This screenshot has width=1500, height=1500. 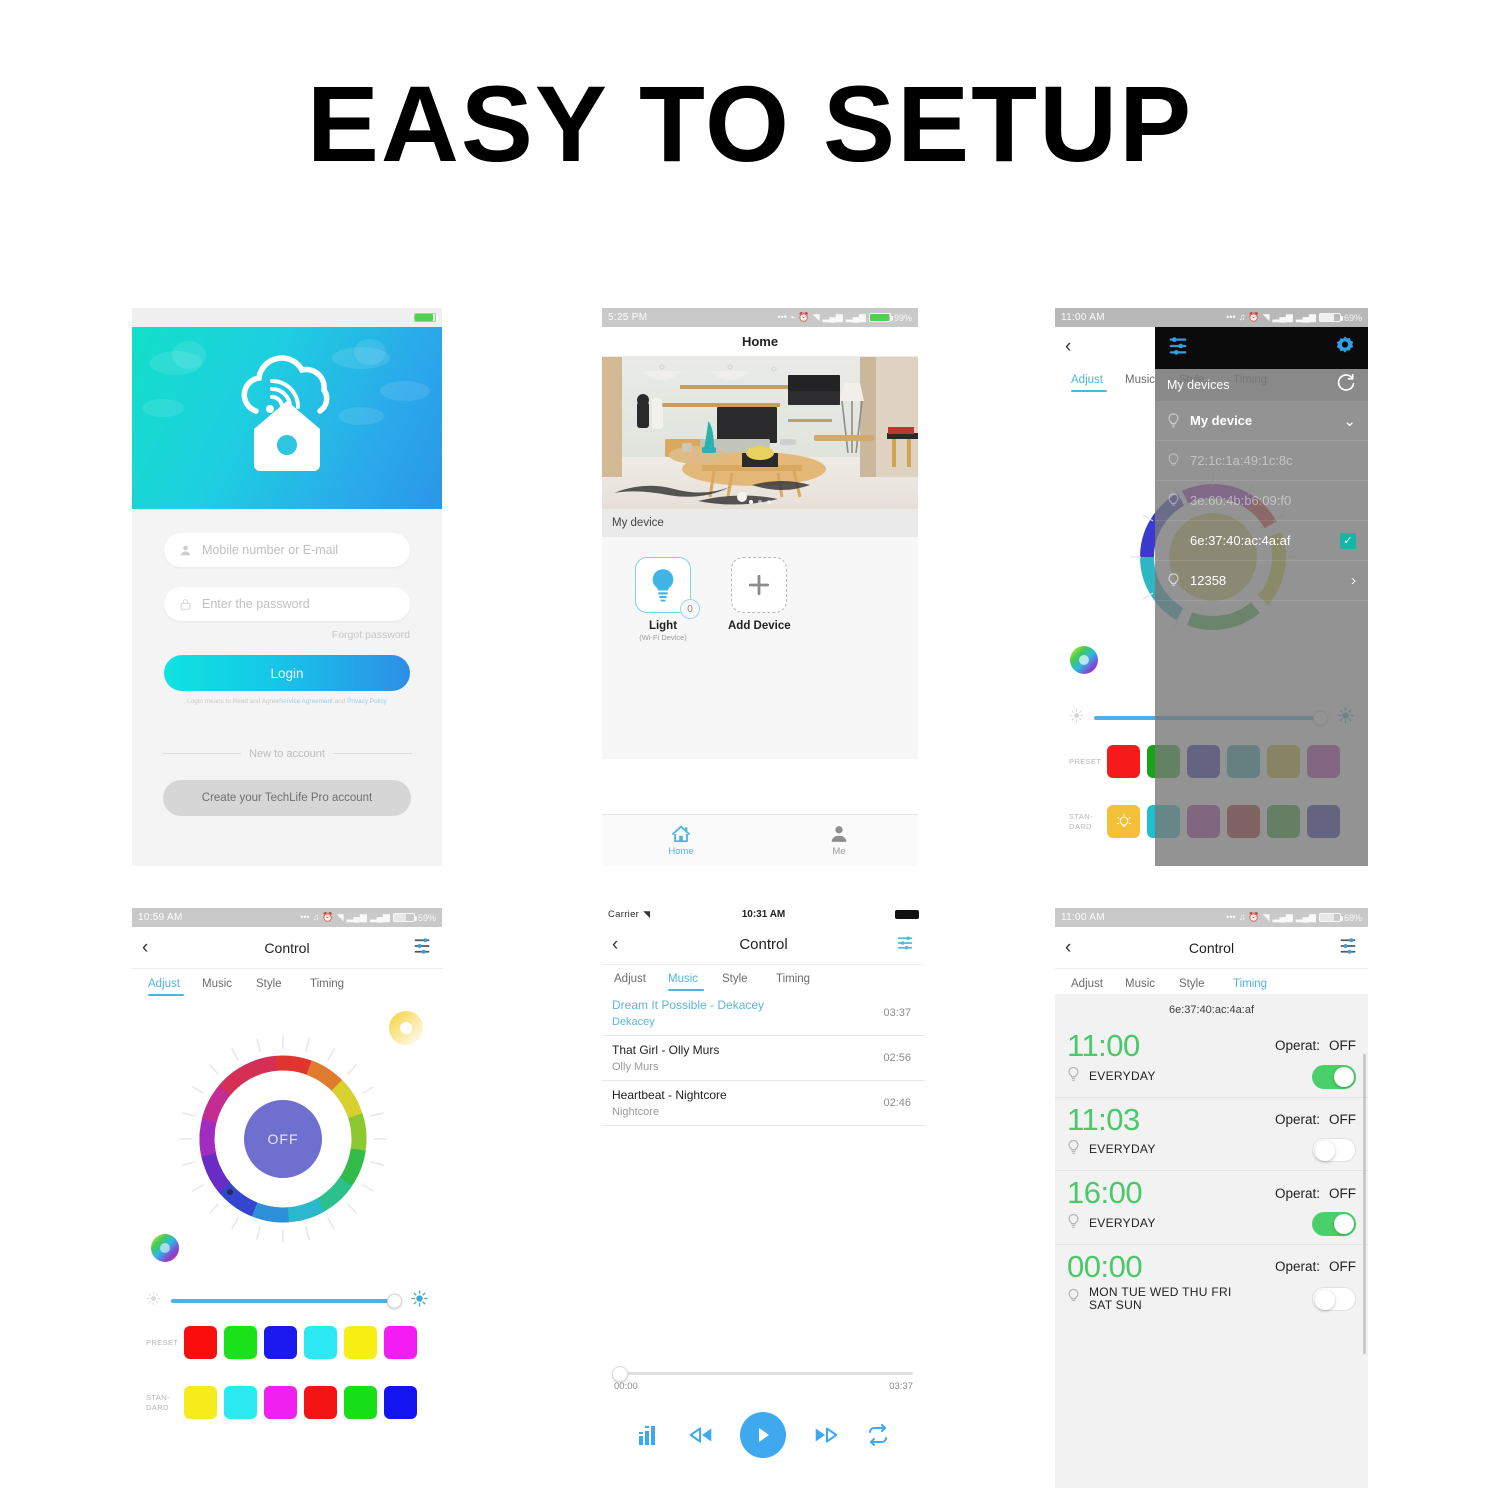 What do you see at coordinates (1353, 580) in the screenshot?
I see `chevron-right-icon: ›` at bounding box center [1353, 580].